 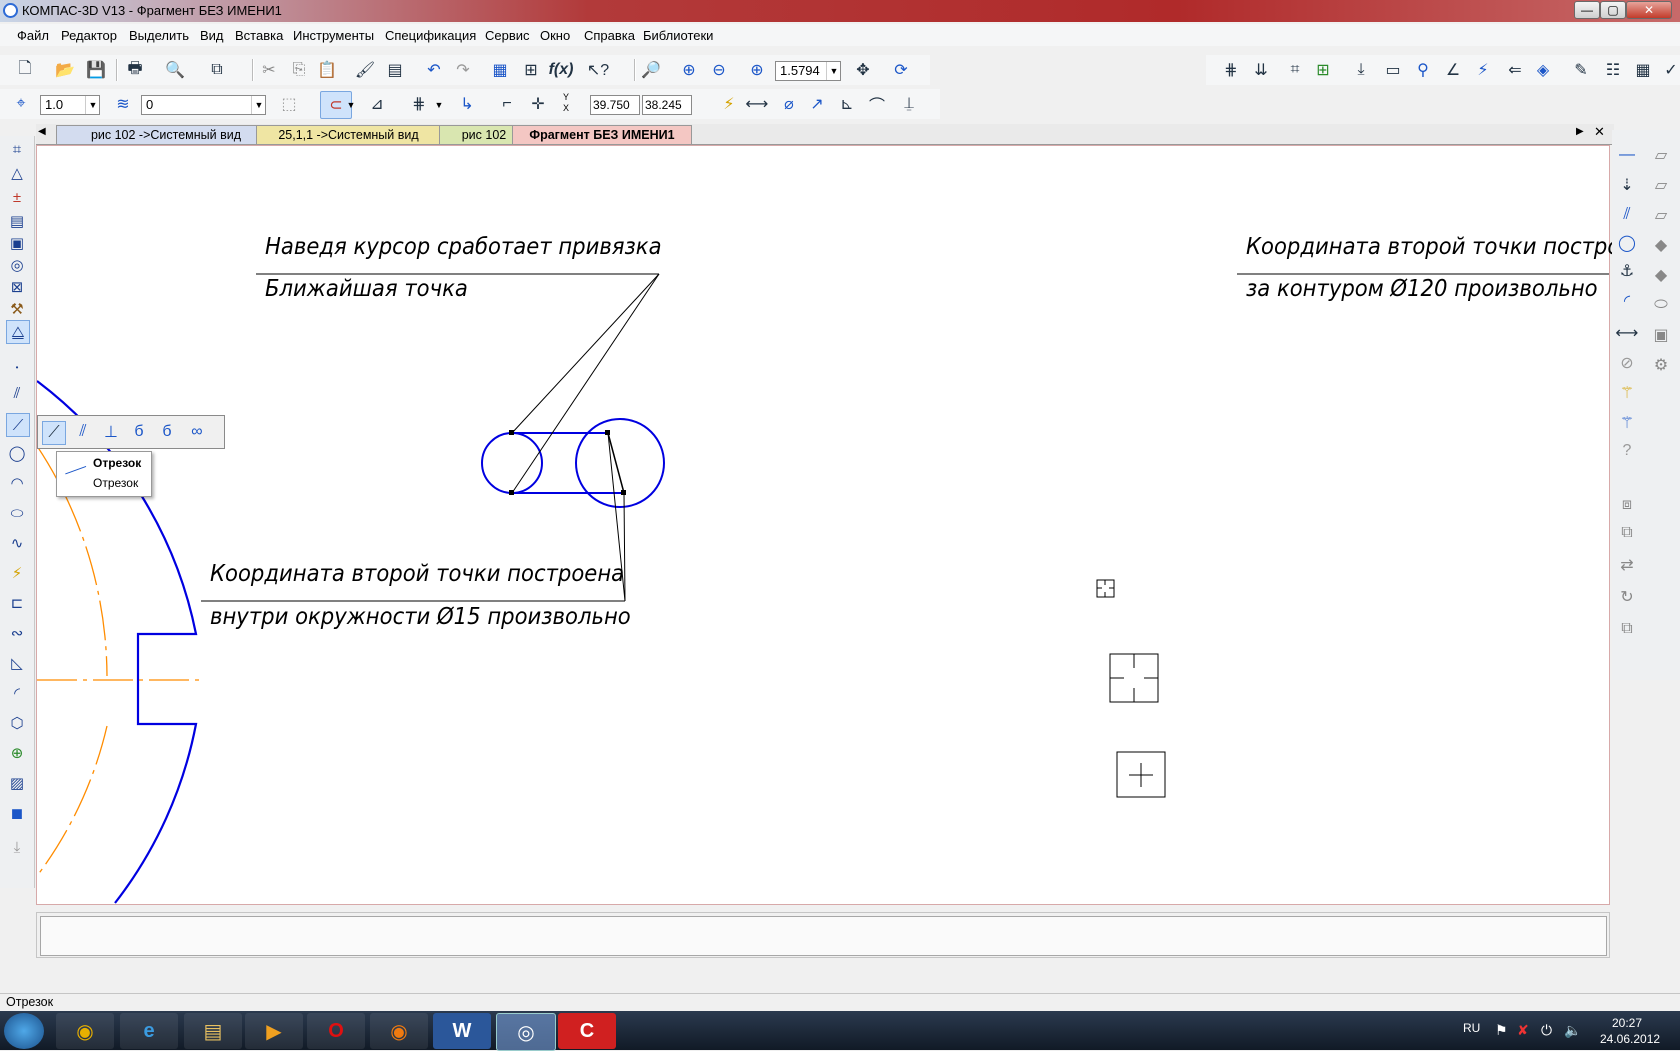 I want to click on stack-view-icon: ⧉, so click(x=1627, y=629).